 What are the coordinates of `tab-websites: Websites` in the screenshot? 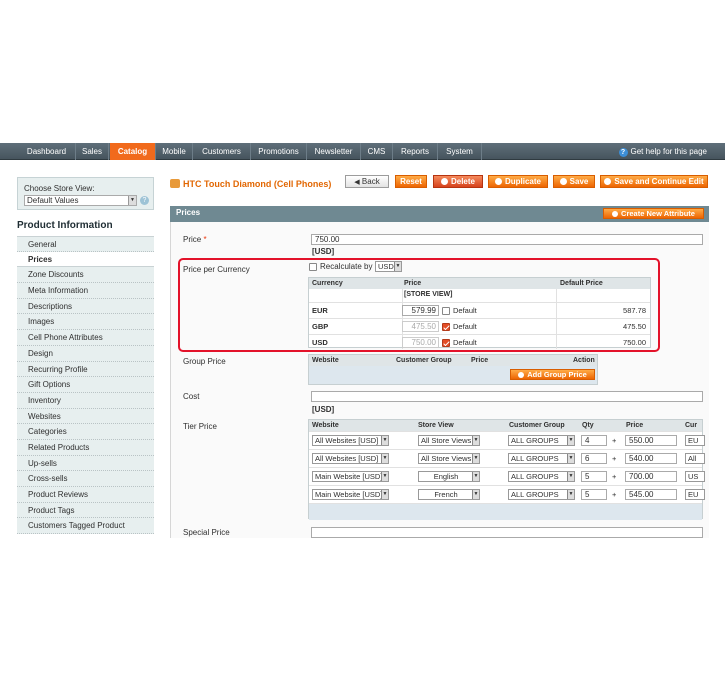 It's located at (85, 416).